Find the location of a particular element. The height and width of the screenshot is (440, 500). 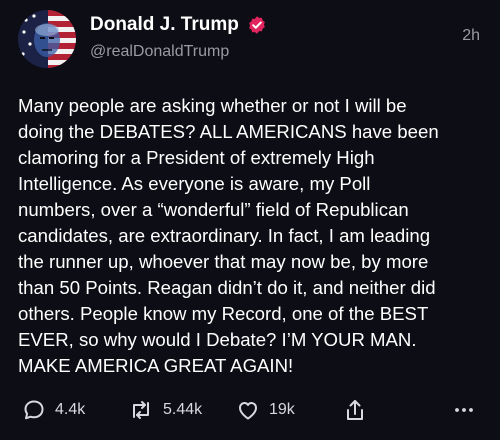

reply-icon is located at coordinates (34, 410).